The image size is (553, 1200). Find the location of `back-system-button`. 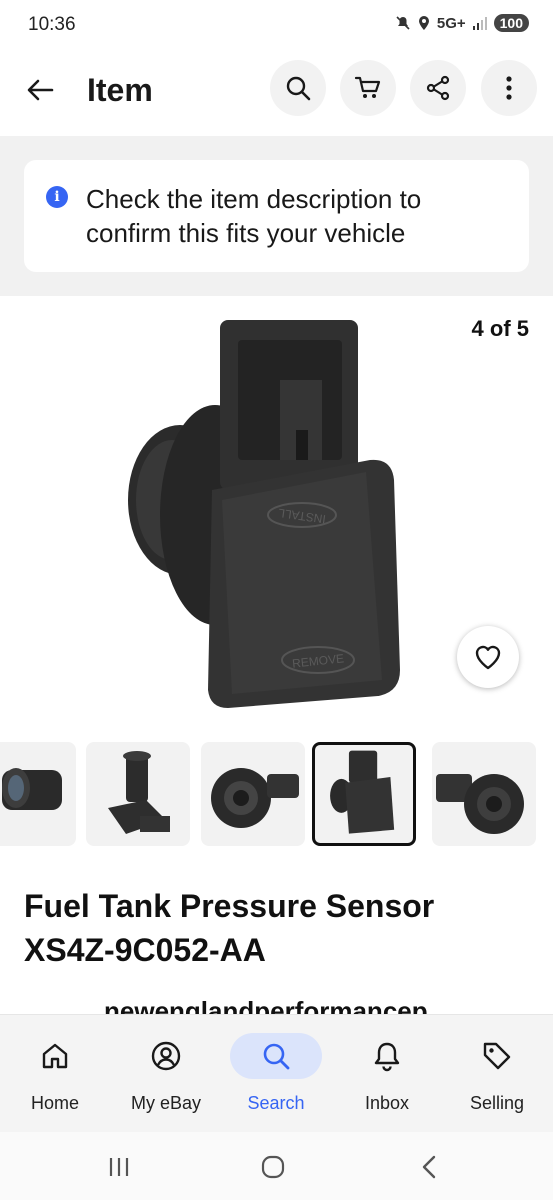

back-system-button is located at coordinates (429, 1167).